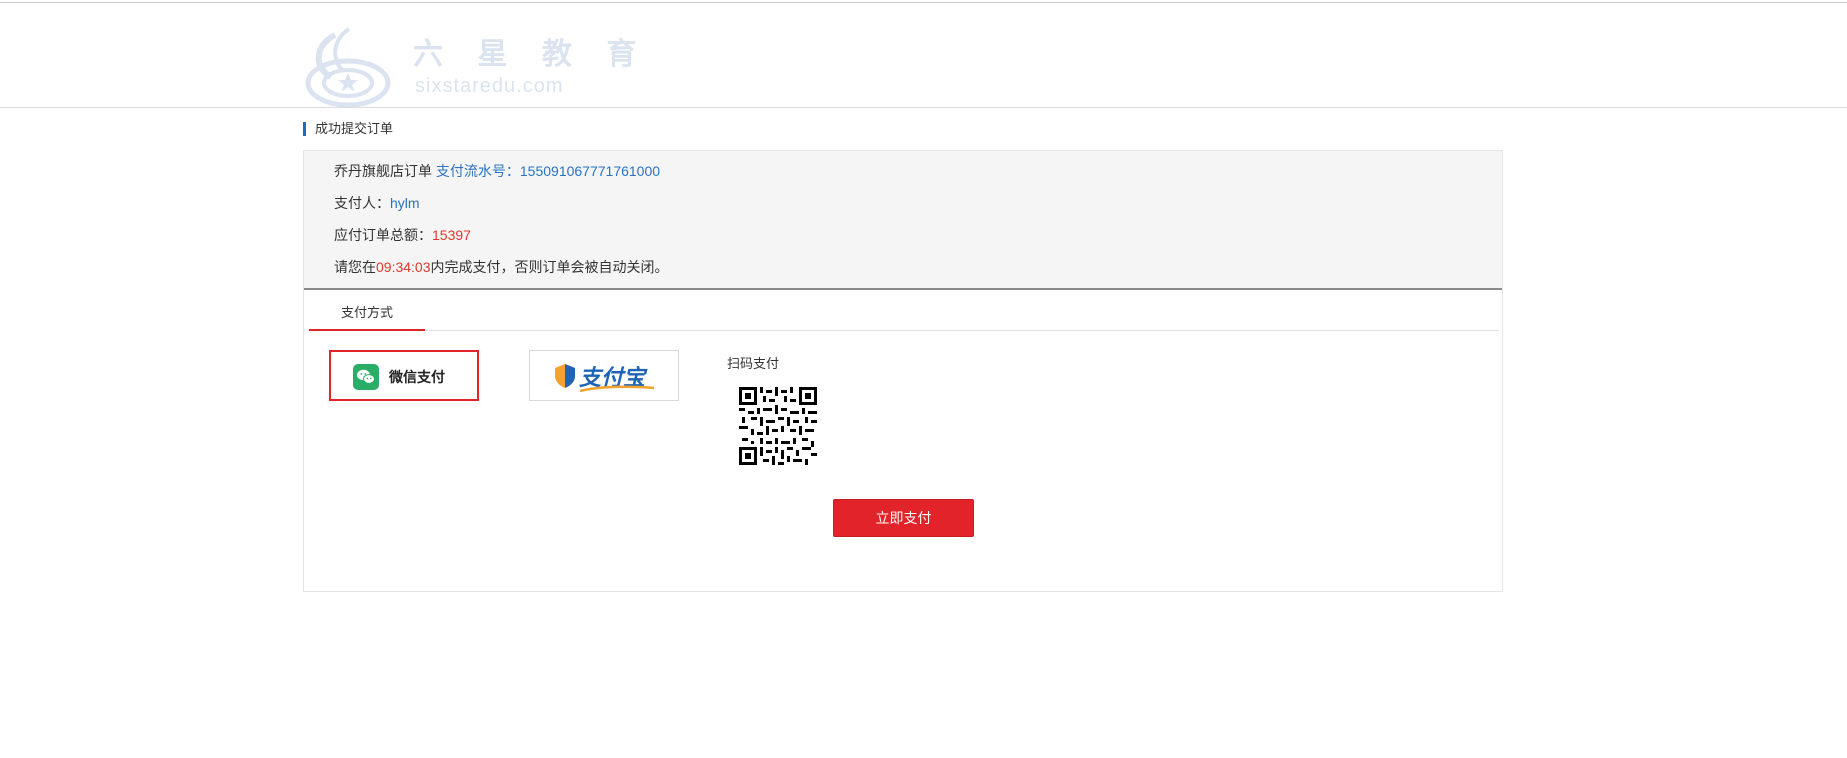  I want to click on logo-emblem-icon, so click(348, 67).